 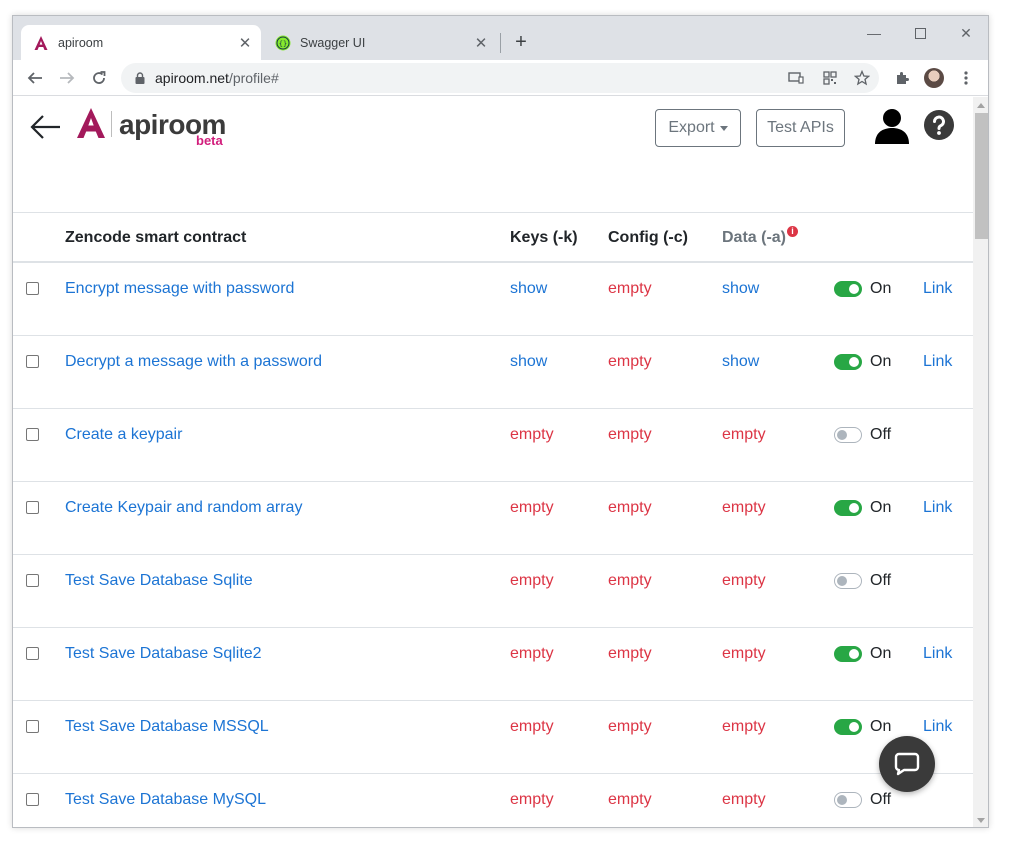 What do you see at coordinates (881, 799) in the screenshot?
I see `toggle-label: Off` at bounding box center [881, 799].